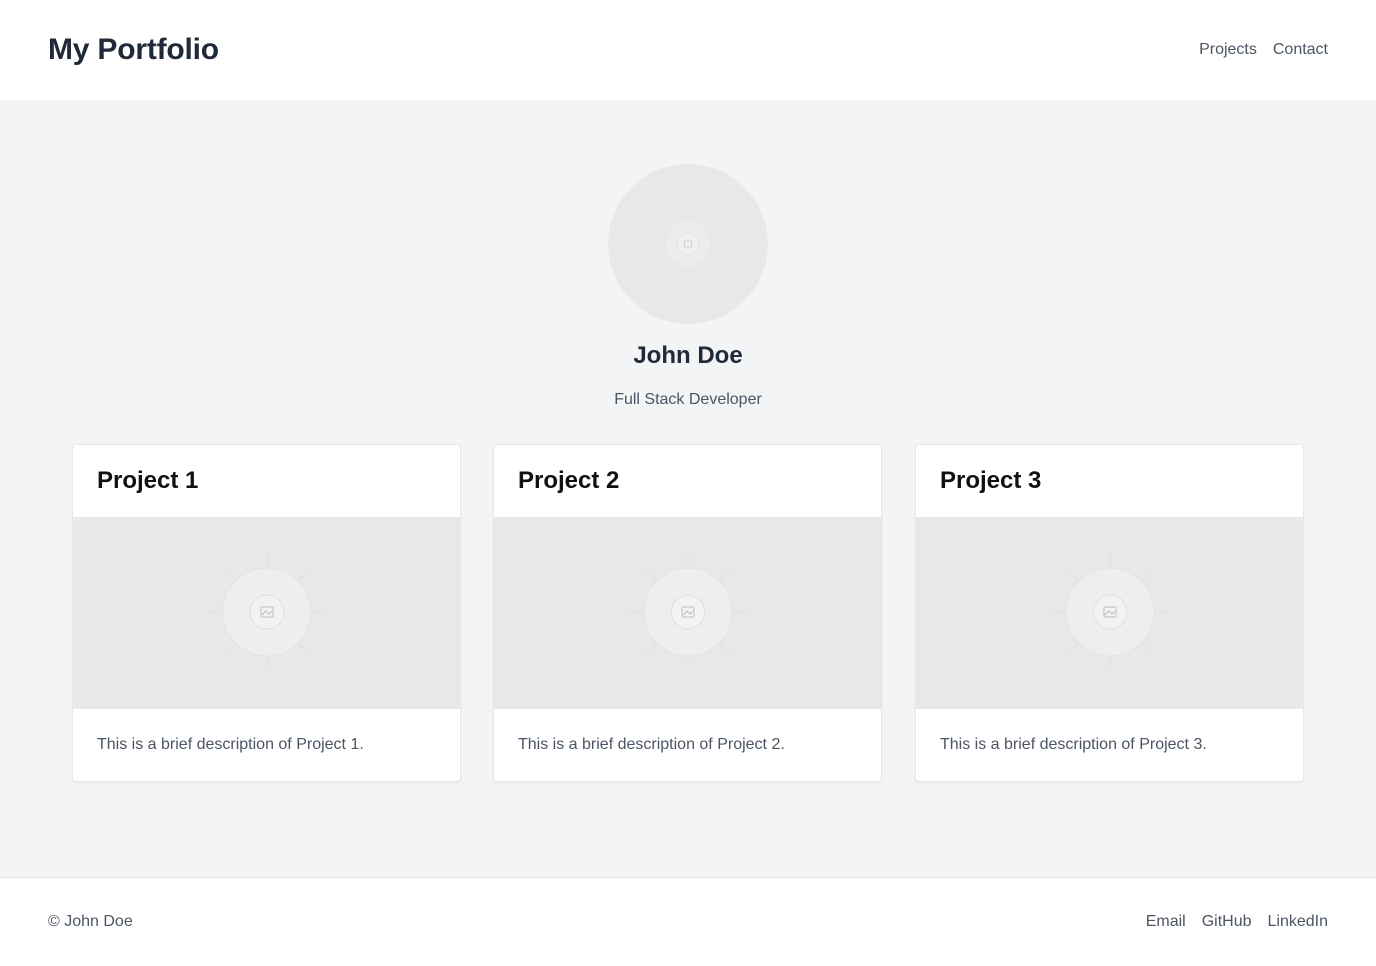 The image size is (1376, 966). I want to click on copyright-text: © John Doe, so click(90, 921).